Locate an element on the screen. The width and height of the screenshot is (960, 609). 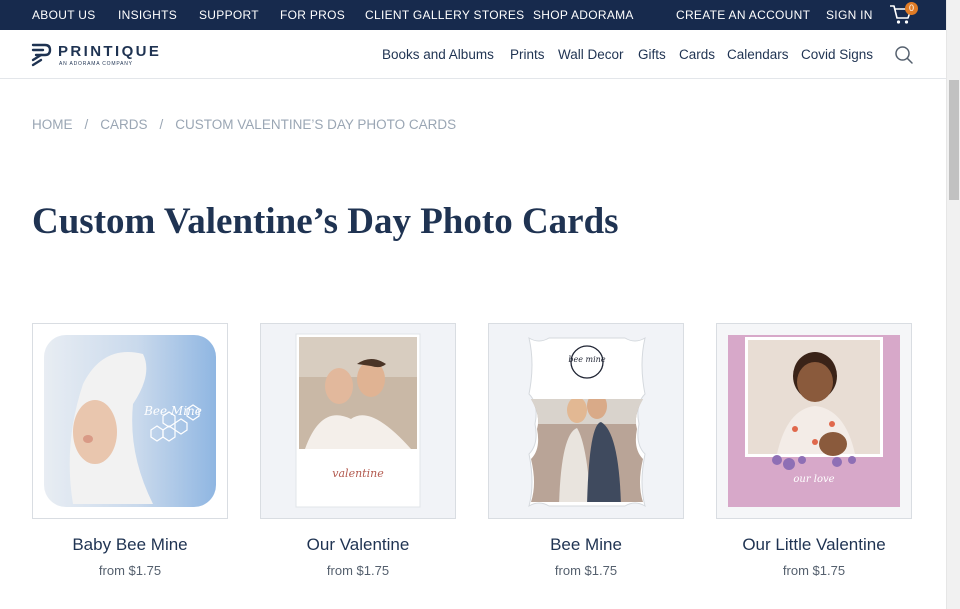
topbar-insights: INSIGHTS is located at coordinates (147, 15).